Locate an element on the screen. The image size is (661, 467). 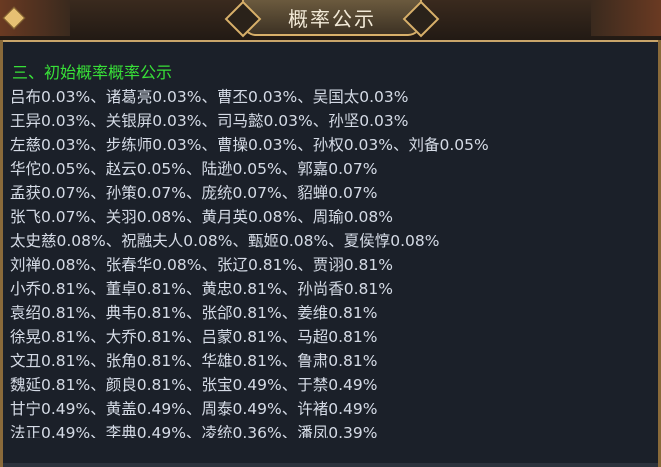
probability-line: 华佗0.05%、赵云0.05%、陆逊0.05%、郭嘉0.07% is located at coordinates (194, 169).